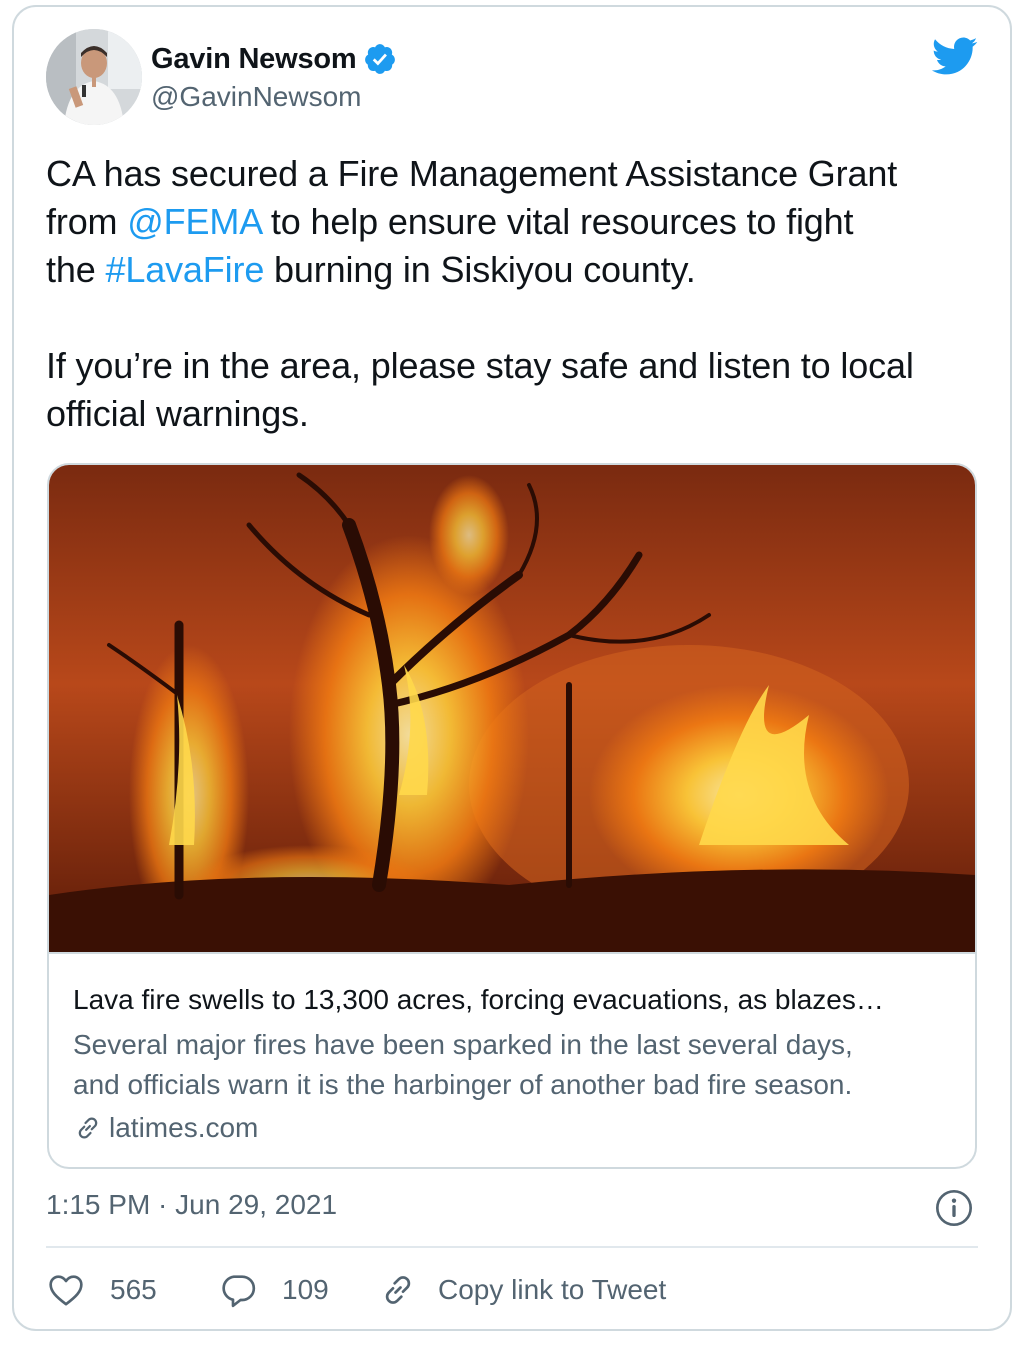 Image resolution: width=1030 pixels, height=1346 pixels. What do you see at coordinates (512, 953) in the screenshot?
I see `card-divider` at bounding box center [512, 953].